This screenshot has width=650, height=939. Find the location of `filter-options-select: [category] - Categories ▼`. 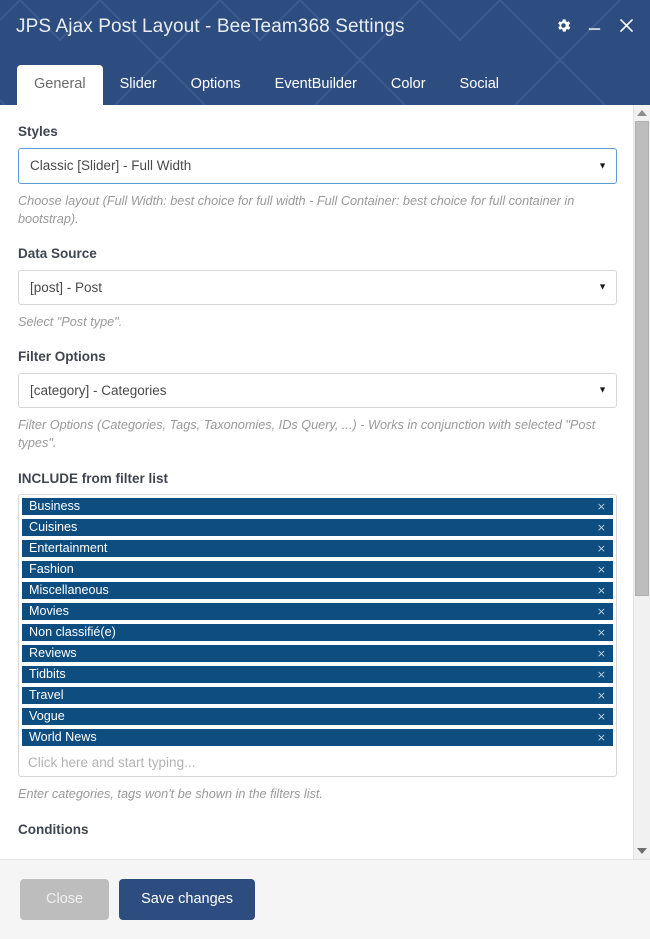

filter-options-select: [category] - Categories ▼ is located at coordinates (317, 390).